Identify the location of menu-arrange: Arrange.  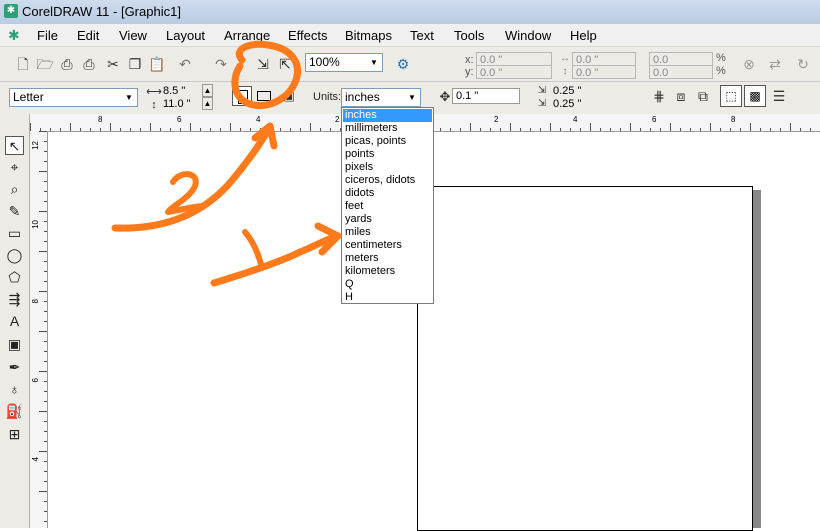
(247, 35).